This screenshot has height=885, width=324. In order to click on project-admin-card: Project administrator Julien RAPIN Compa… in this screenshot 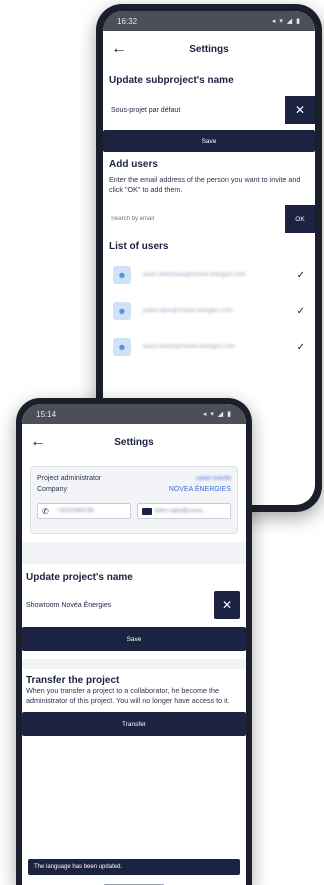, I will do `click(134, 500)`.